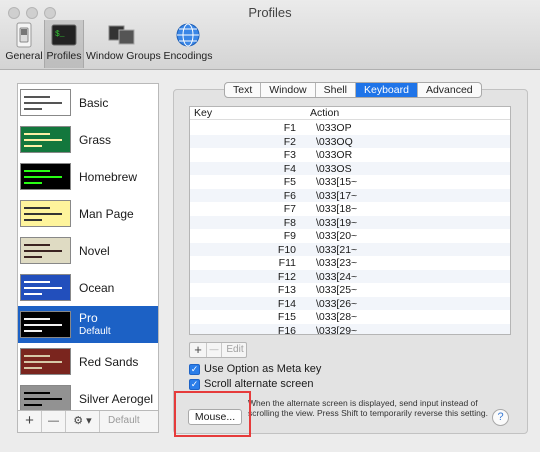 This screenshot has width=540, height=452. I want to click on action-cell: \033[21~, so click(337, 249).